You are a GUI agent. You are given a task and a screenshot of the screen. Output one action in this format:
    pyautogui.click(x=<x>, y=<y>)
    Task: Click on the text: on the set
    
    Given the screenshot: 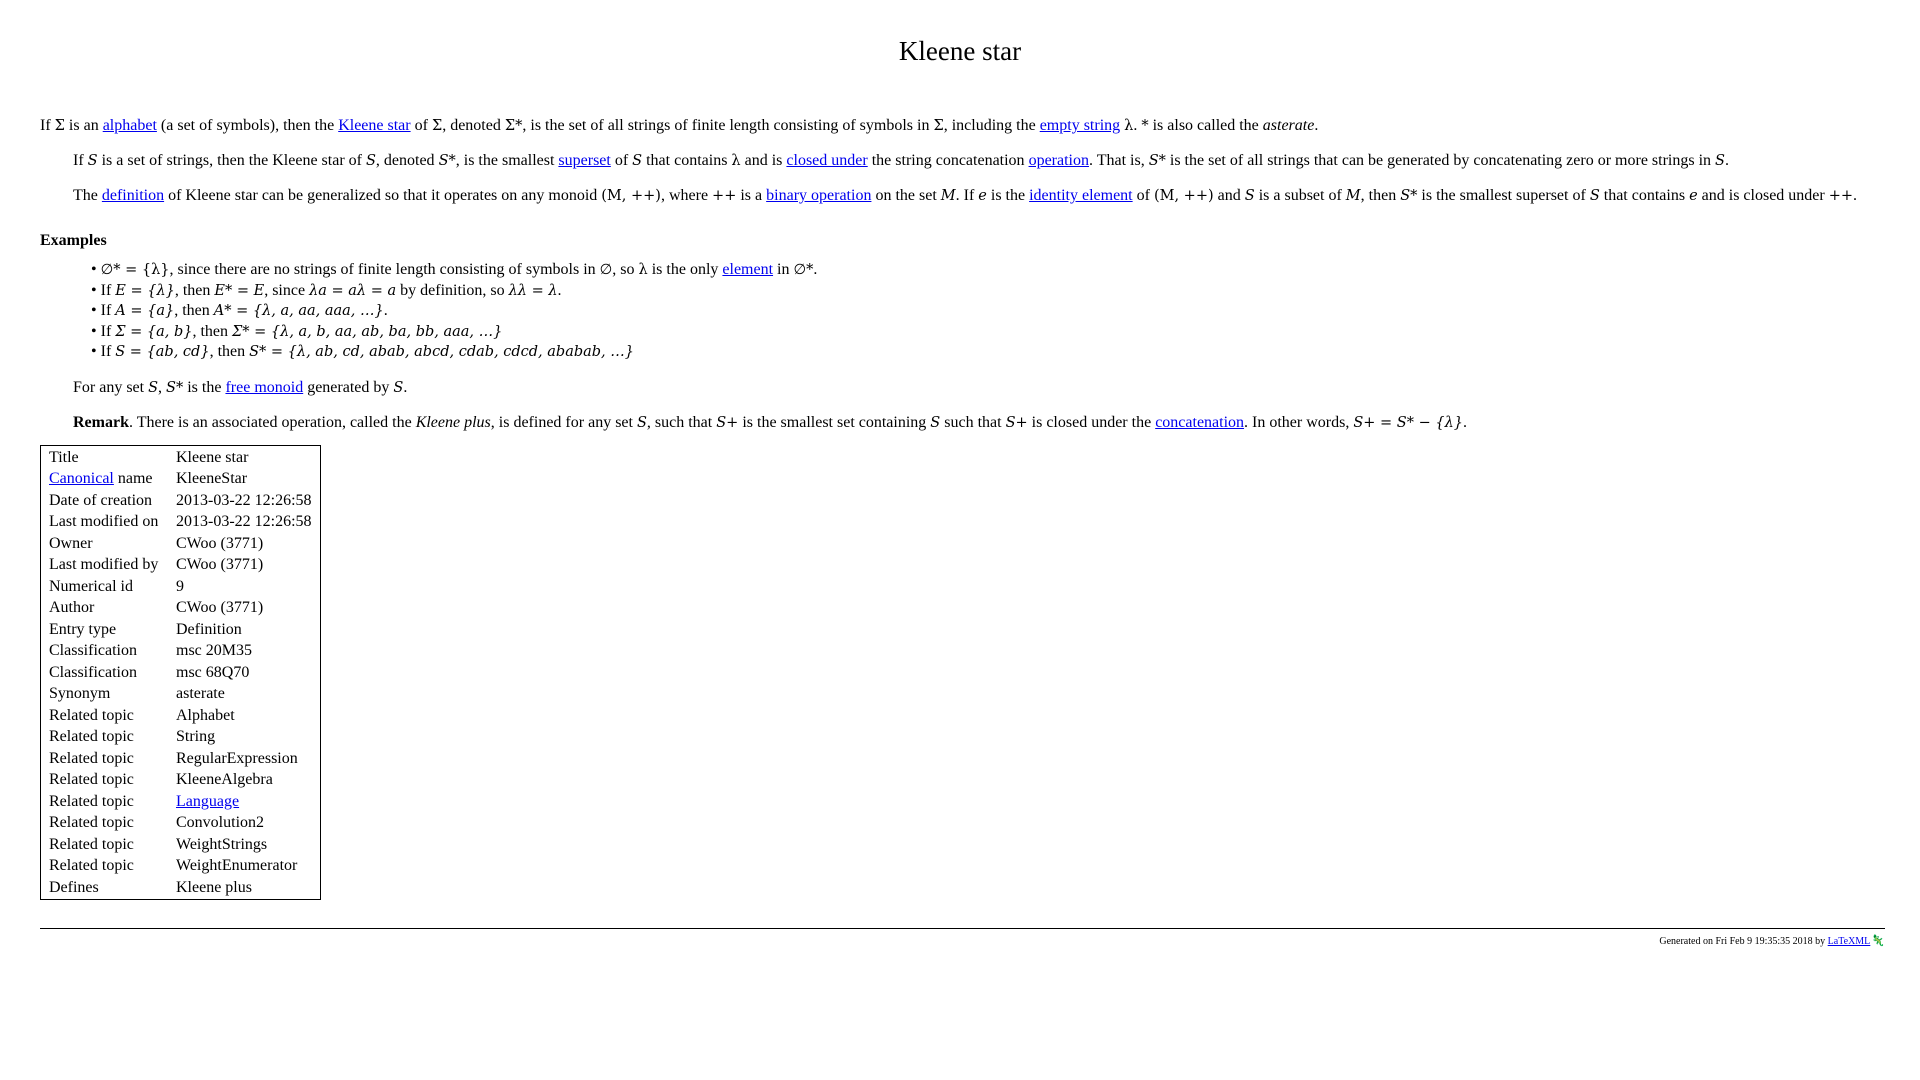 What is the action you would take?
    pyautogui.click(x=906, y=195)
    